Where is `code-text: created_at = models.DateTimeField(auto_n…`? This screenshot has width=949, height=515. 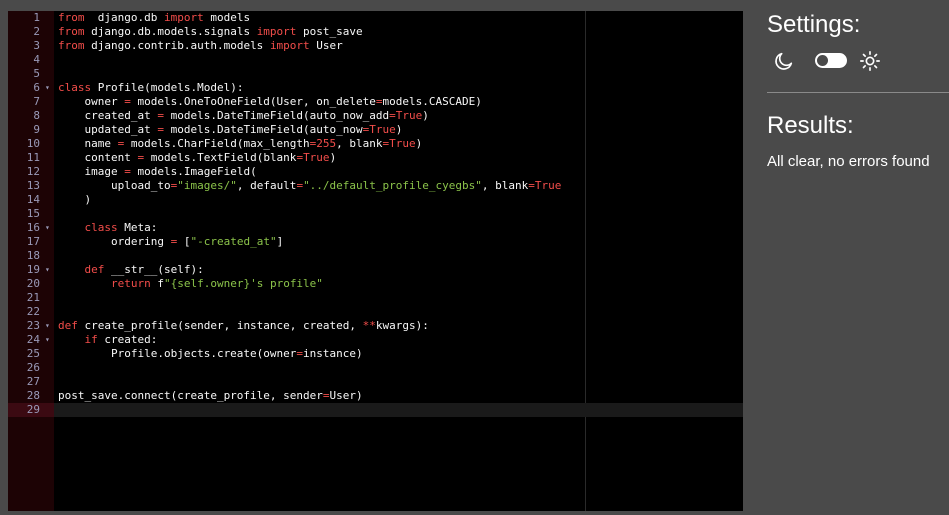
code-text: created_at = models.DateTimeField(auto_n… is located at coordinates (243, 115).